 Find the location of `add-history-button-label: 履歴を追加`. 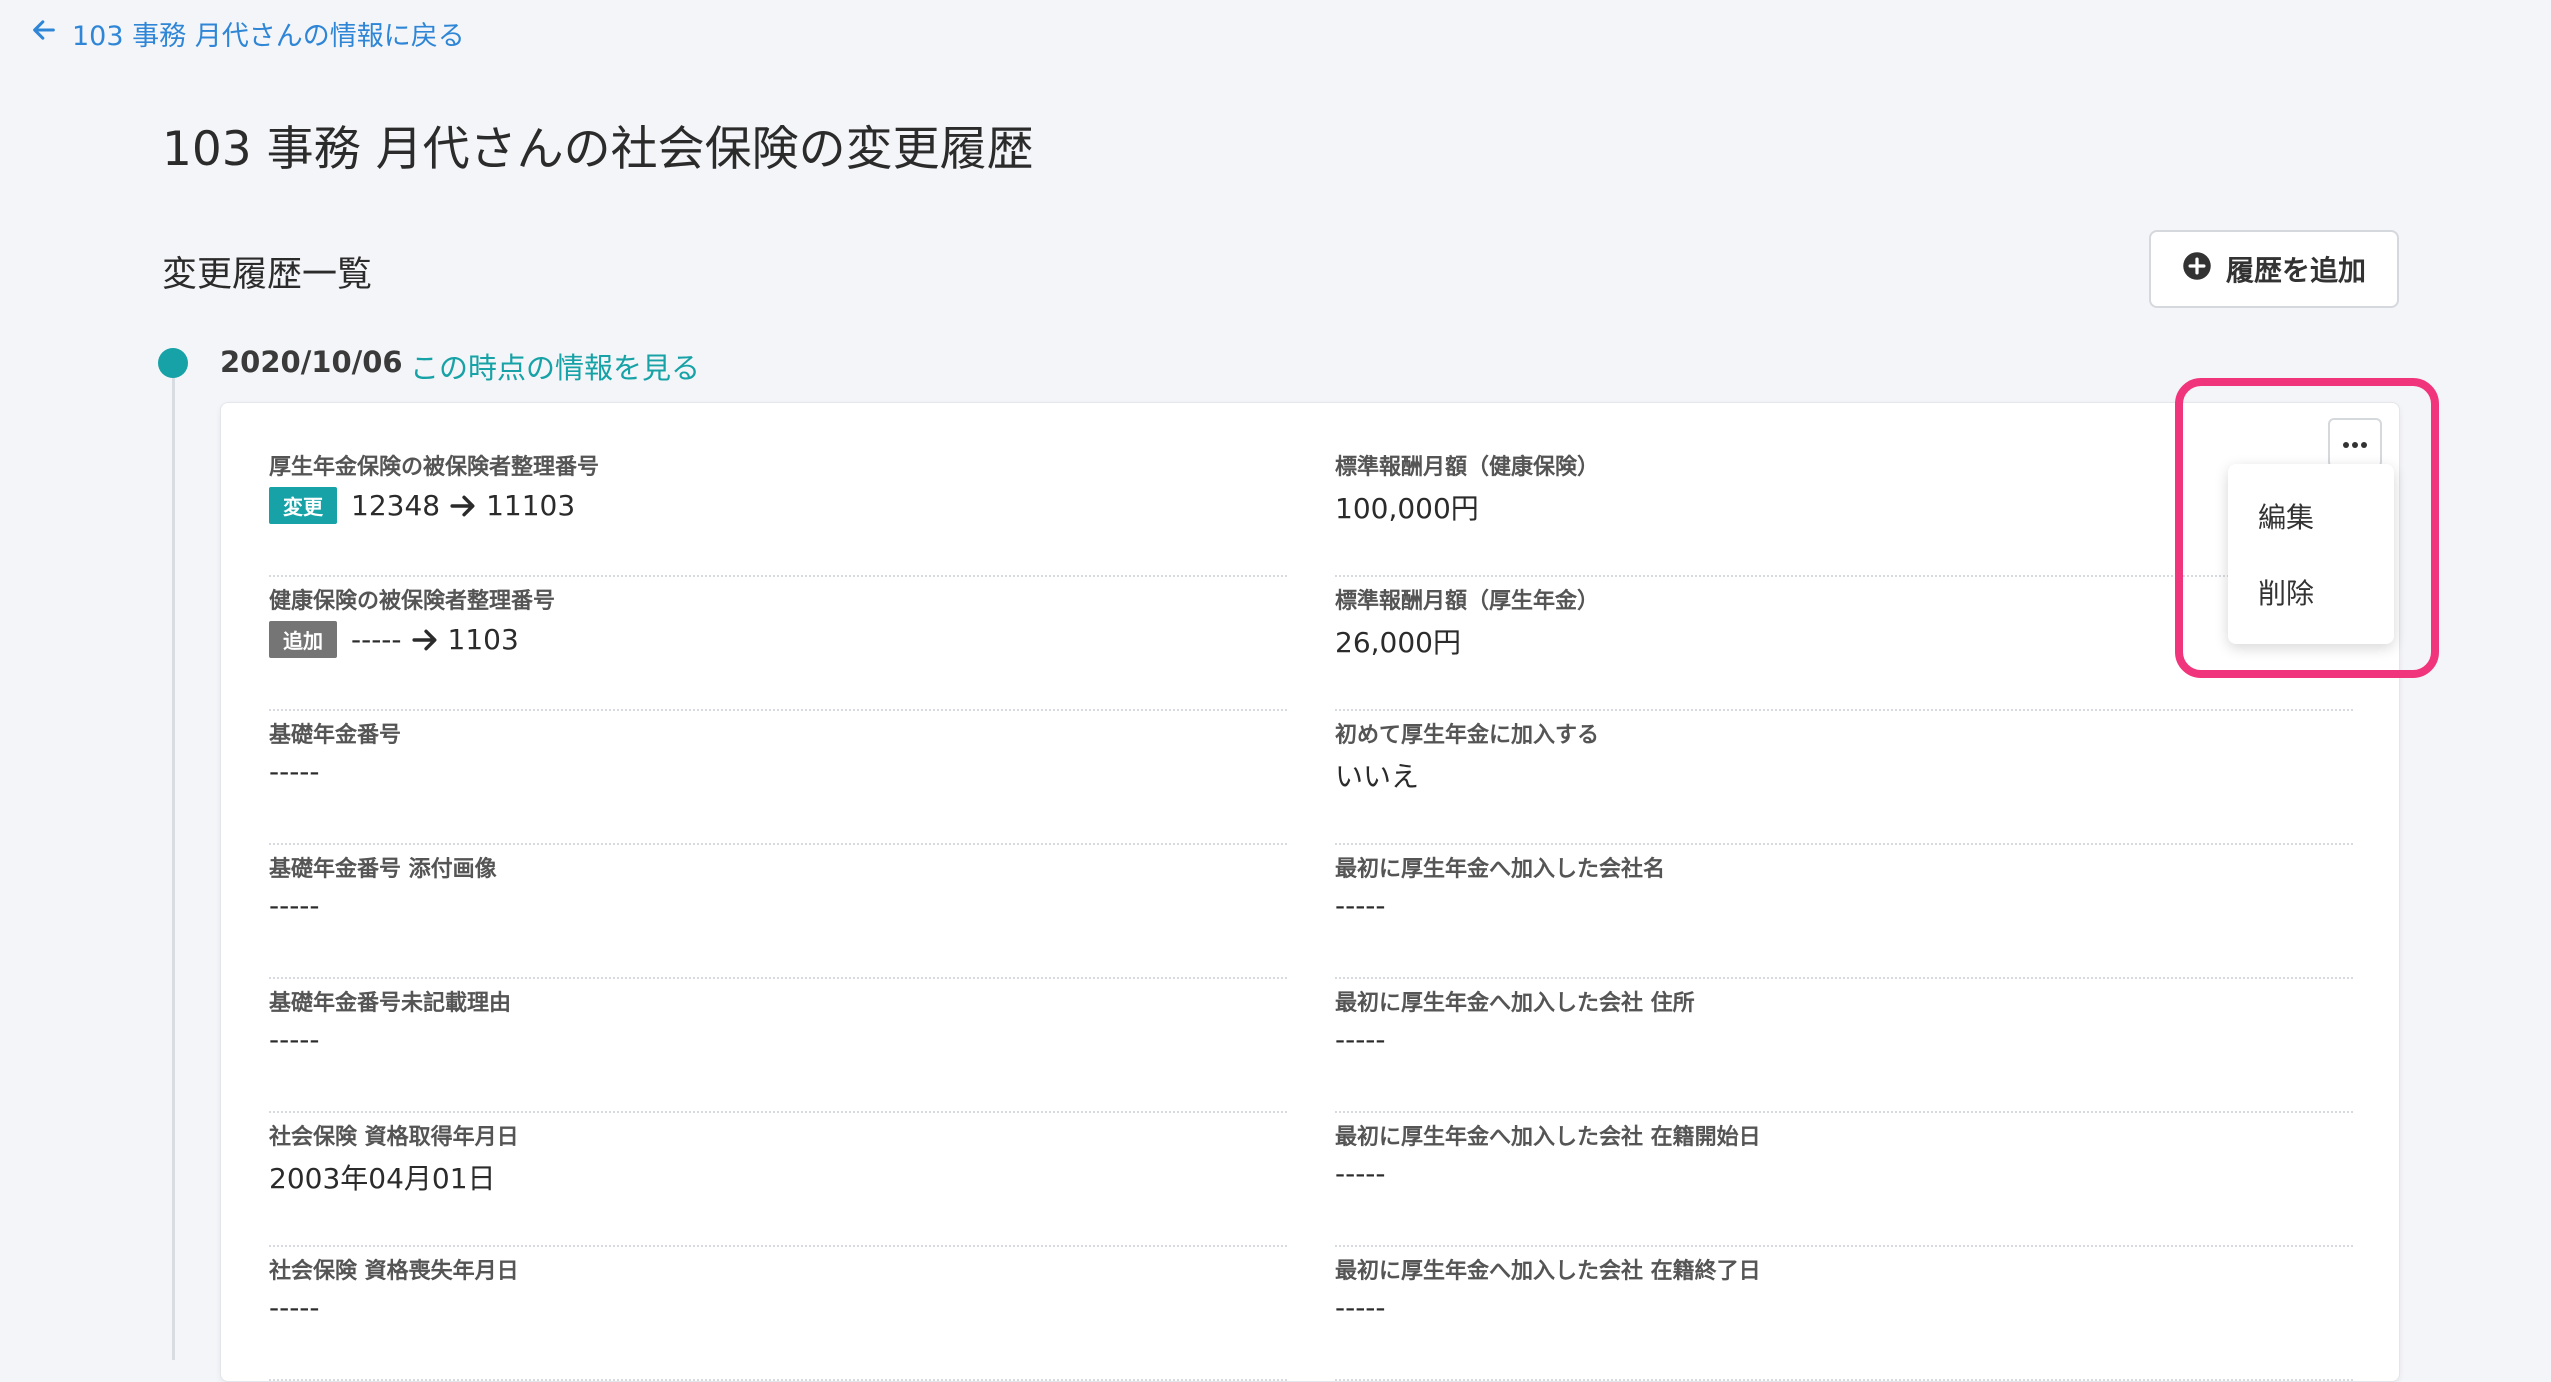

add-history-button-label: 履歴を追加 is located at coordinates (2295, 270).